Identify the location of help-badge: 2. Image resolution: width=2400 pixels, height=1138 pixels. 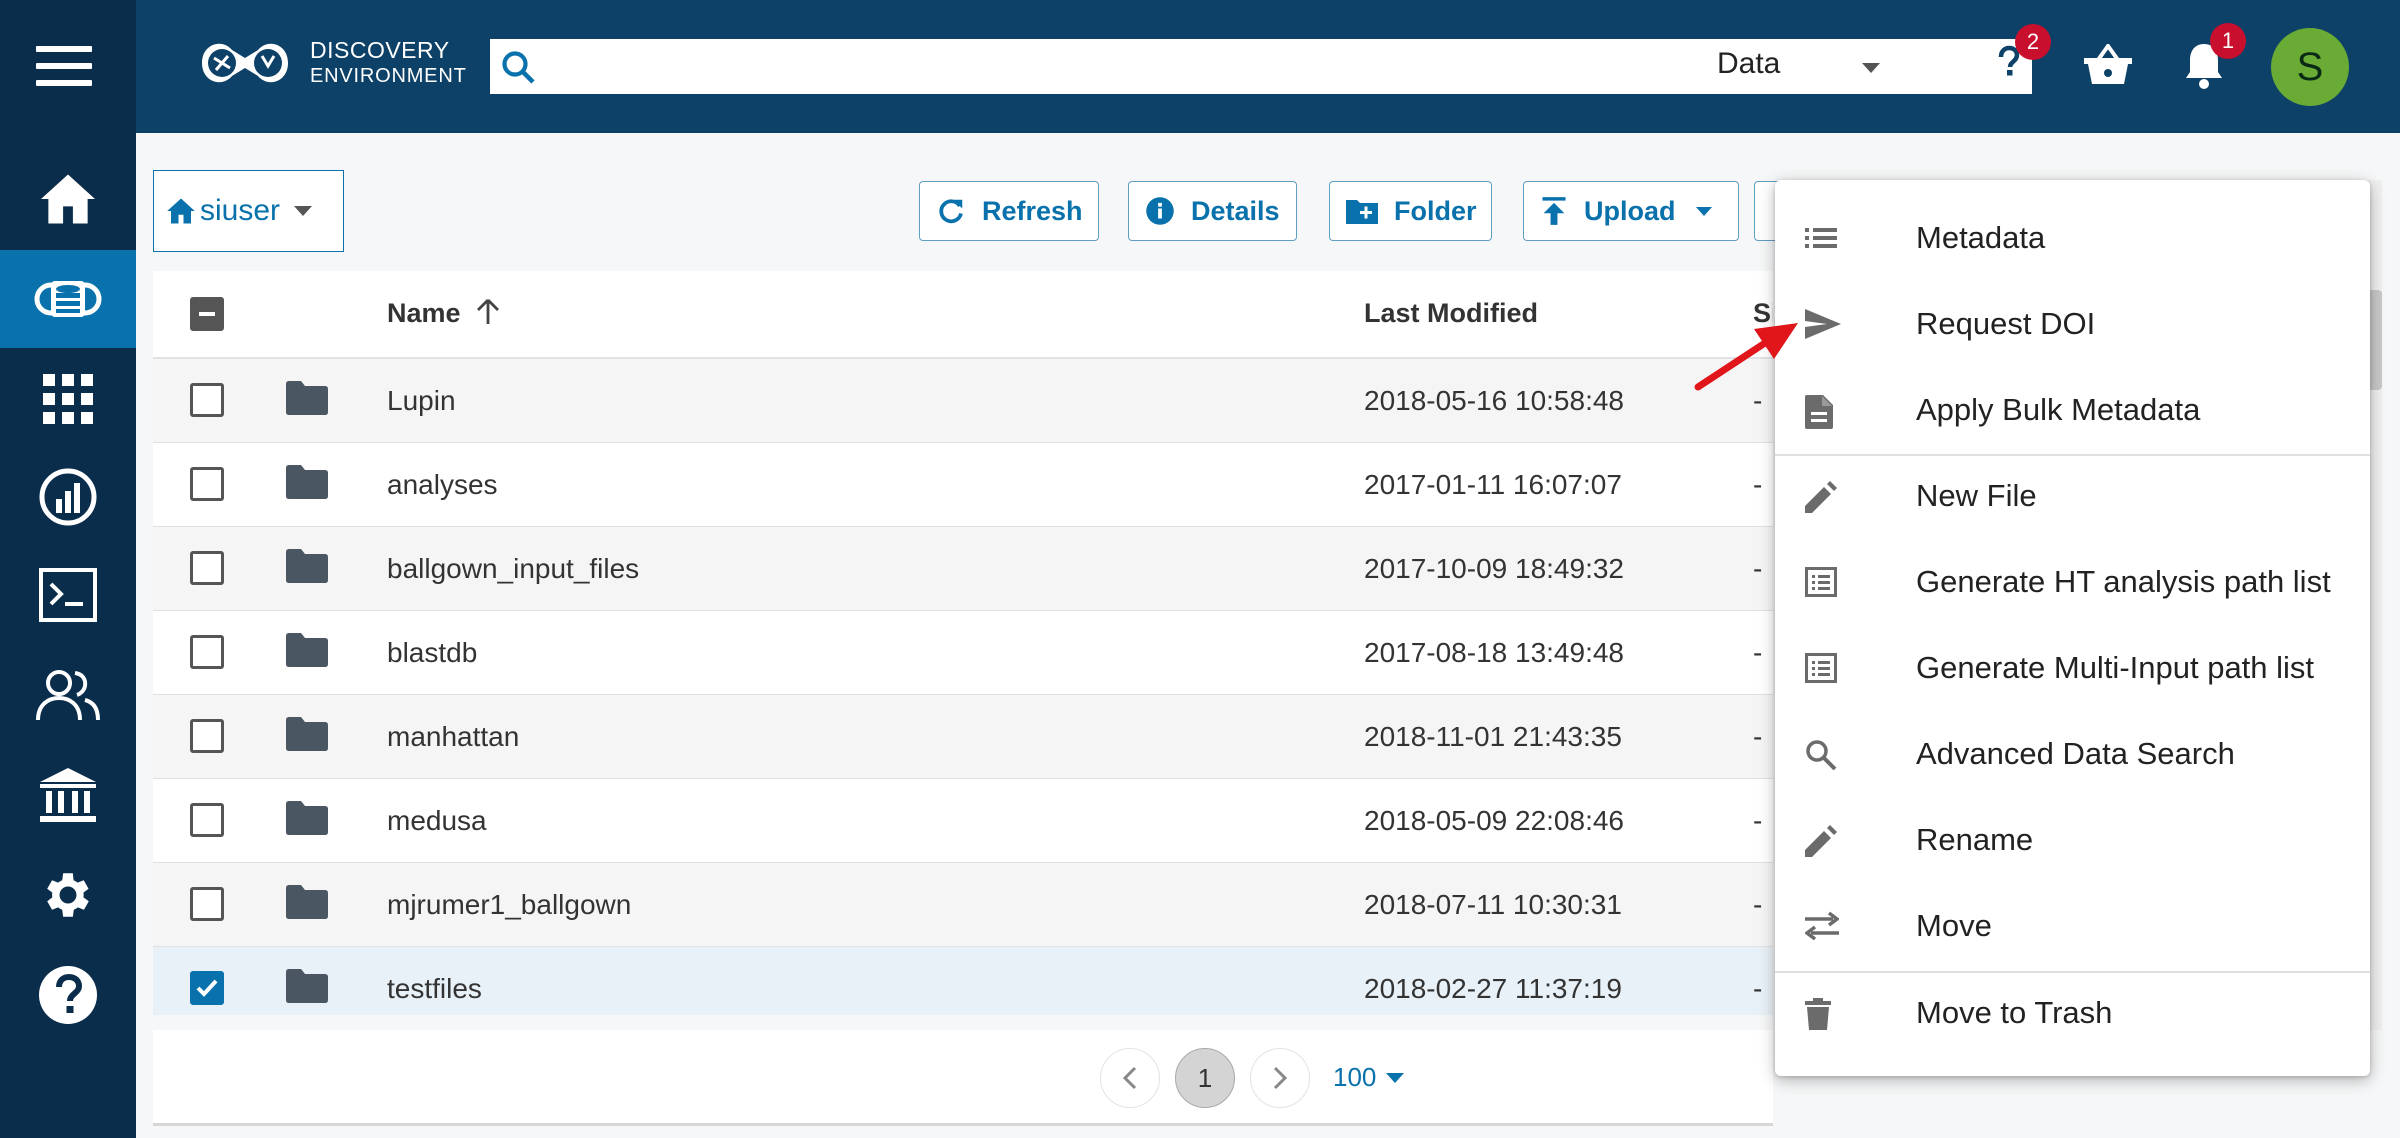
(2033, 42).